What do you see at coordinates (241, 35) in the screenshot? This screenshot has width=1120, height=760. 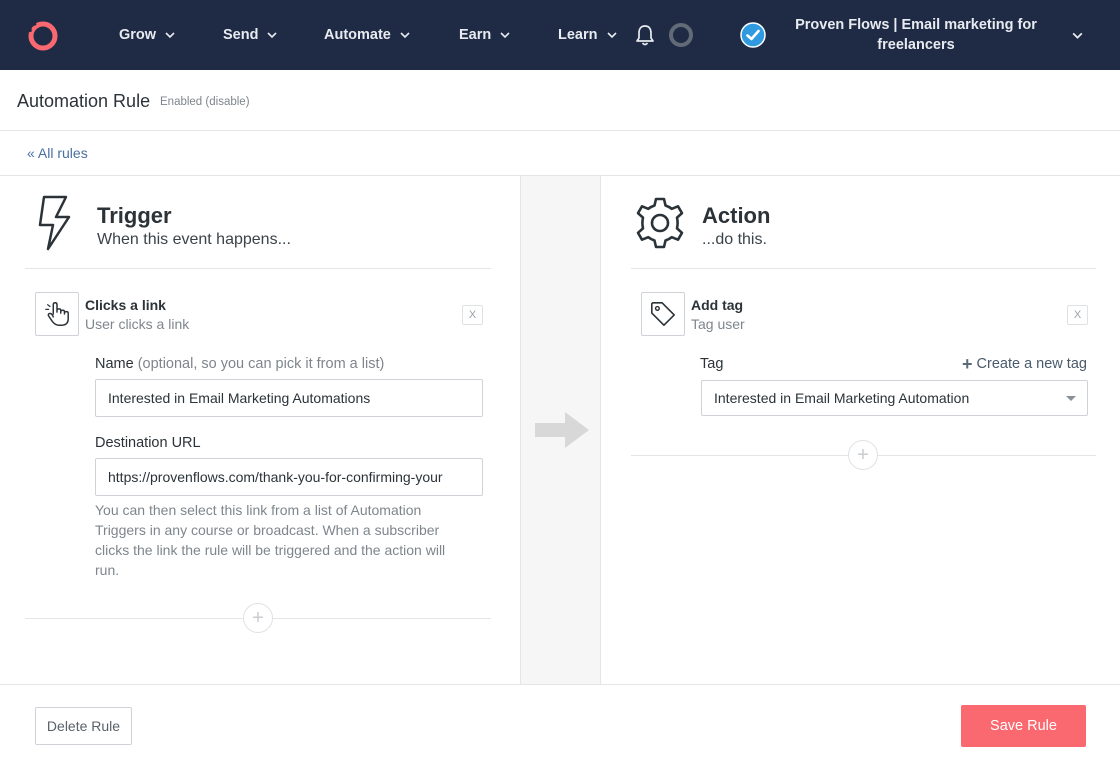 I see `nav-send-label: Send` at bounding box center [241, 35].